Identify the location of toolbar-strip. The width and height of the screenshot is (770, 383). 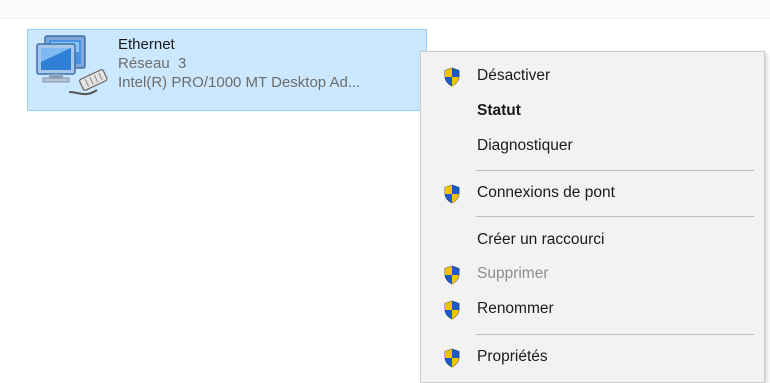
(385, 9).